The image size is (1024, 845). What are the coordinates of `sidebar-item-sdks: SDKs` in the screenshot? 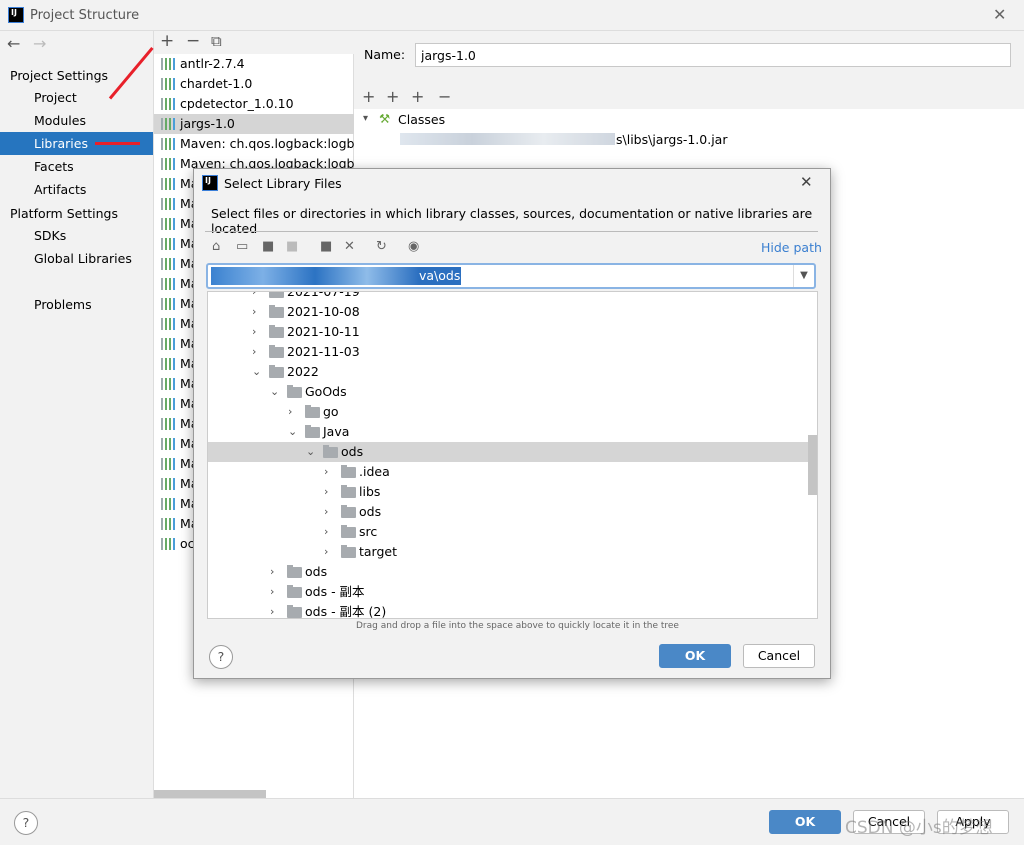 It's located at (76, 235).